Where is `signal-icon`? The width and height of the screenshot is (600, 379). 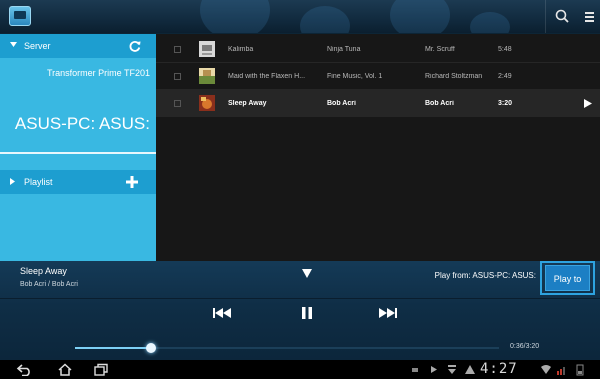
signal-icon is located at coordinates (561, 371).